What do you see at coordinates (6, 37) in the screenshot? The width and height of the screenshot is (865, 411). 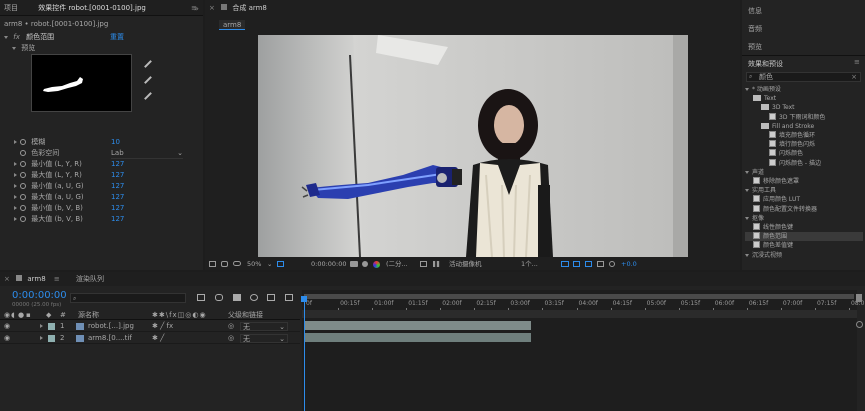 I see `collapse-icon` at bounding box center [6, 37].